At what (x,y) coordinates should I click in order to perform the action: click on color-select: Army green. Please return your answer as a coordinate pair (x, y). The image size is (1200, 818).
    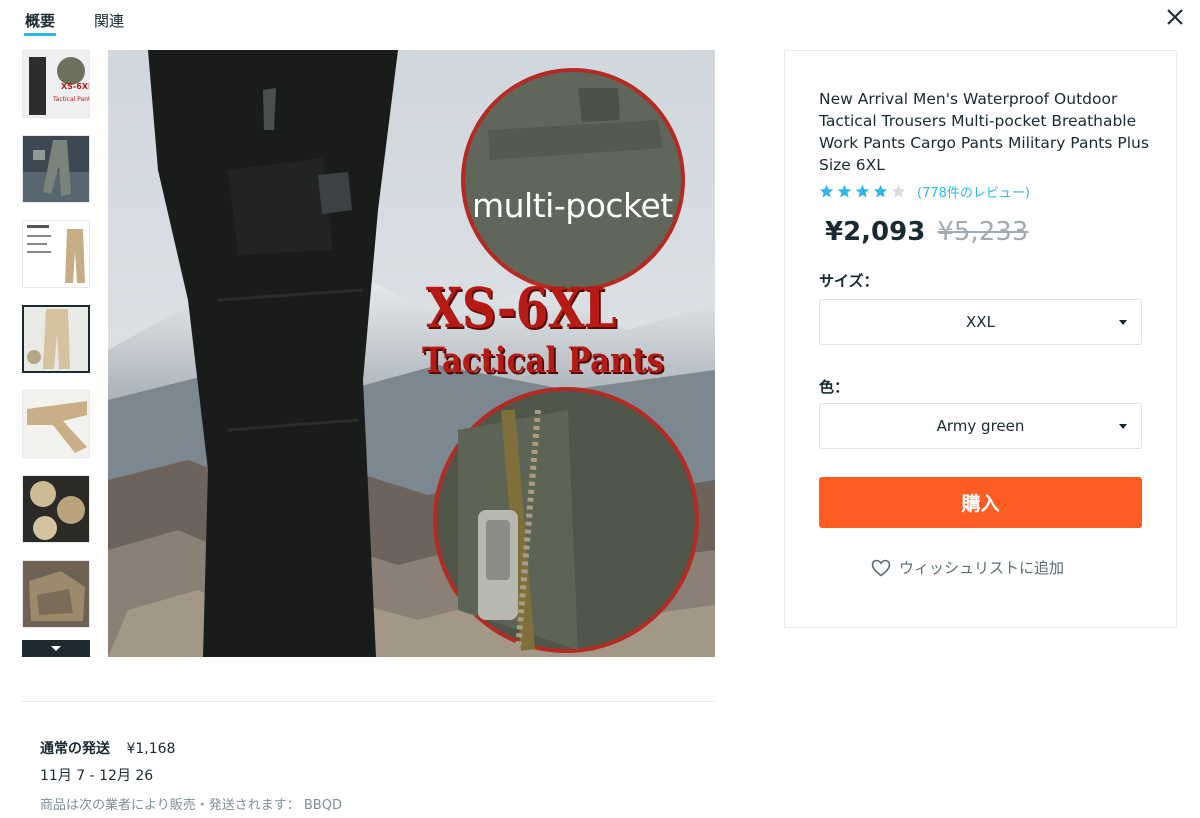
    Looking at the image, I should click on (980, 426).